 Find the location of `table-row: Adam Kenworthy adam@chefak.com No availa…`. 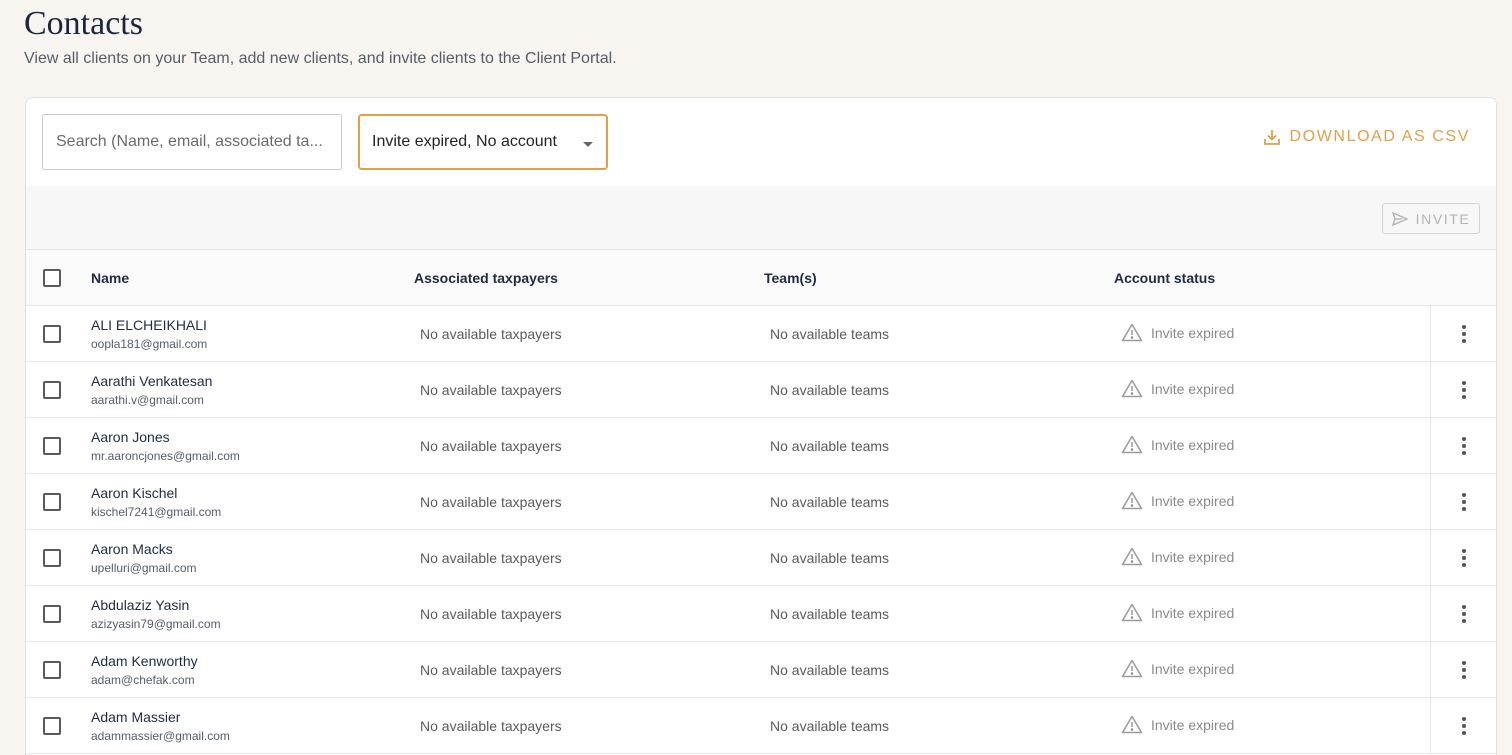

table-row: Adam Kenworthy adam@chefak.com No availa… is located at coordinates (761, 670).